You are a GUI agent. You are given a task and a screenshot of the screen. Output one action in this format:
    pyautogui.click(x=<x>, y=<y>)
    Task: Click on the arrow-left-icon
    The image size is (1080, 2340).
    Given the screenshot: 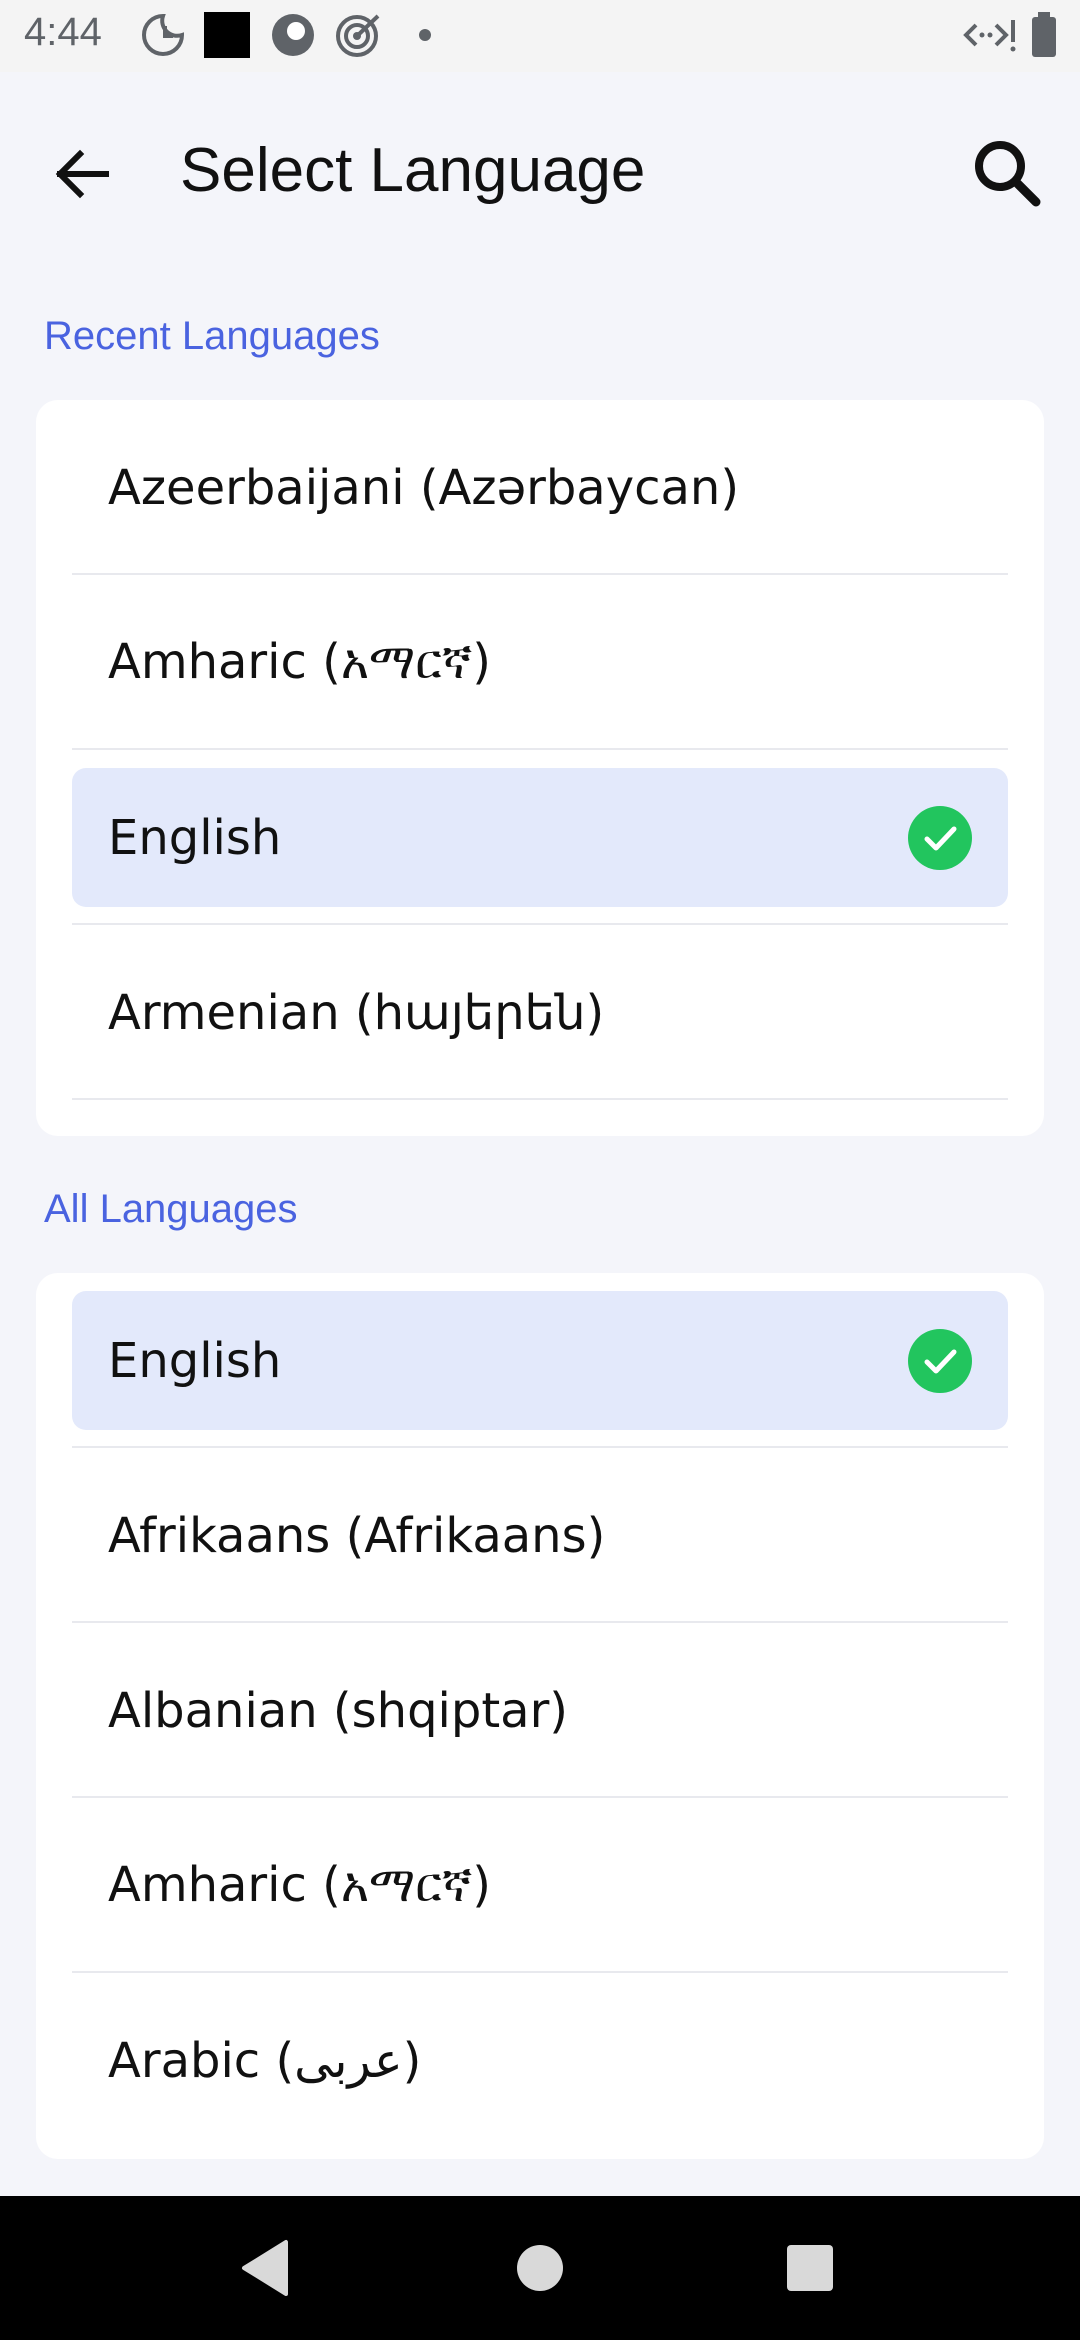 What is the action you would take?
    pyautogui.click(x=82, y=174)
    